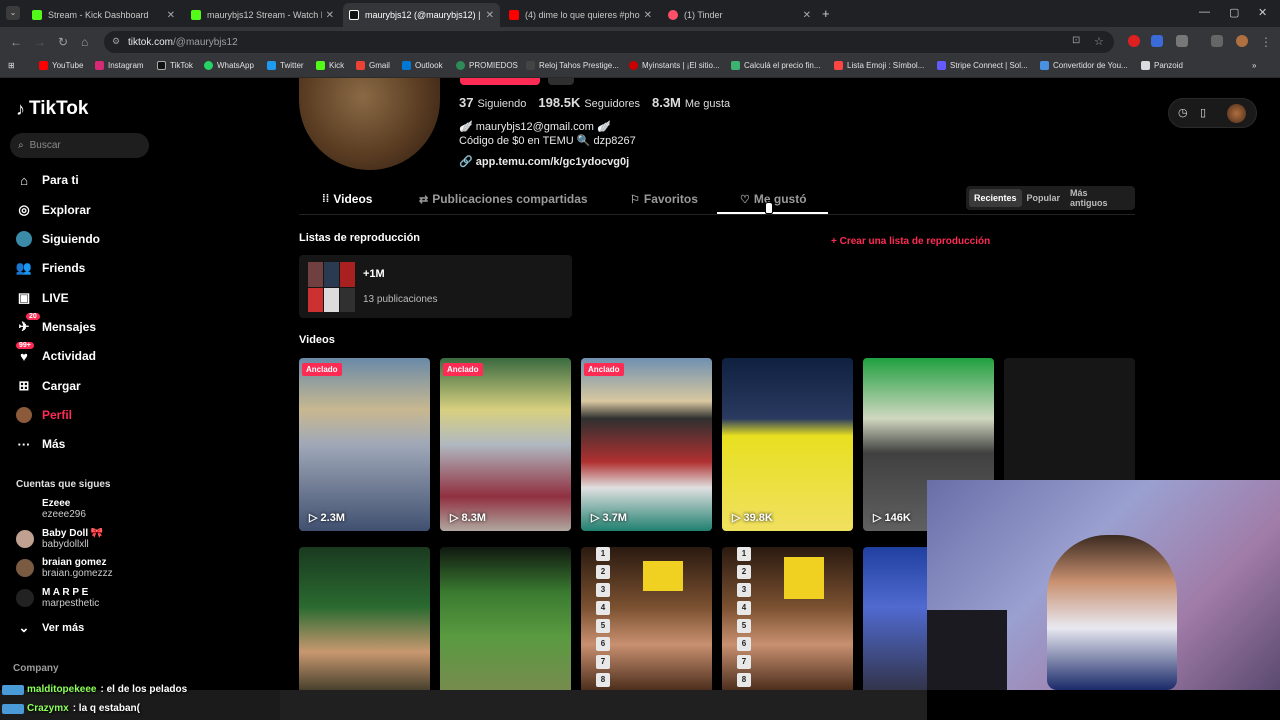 The image size is (1280, 720). I want to click on bookmark-outlook: Outlook, so click(422, 65).